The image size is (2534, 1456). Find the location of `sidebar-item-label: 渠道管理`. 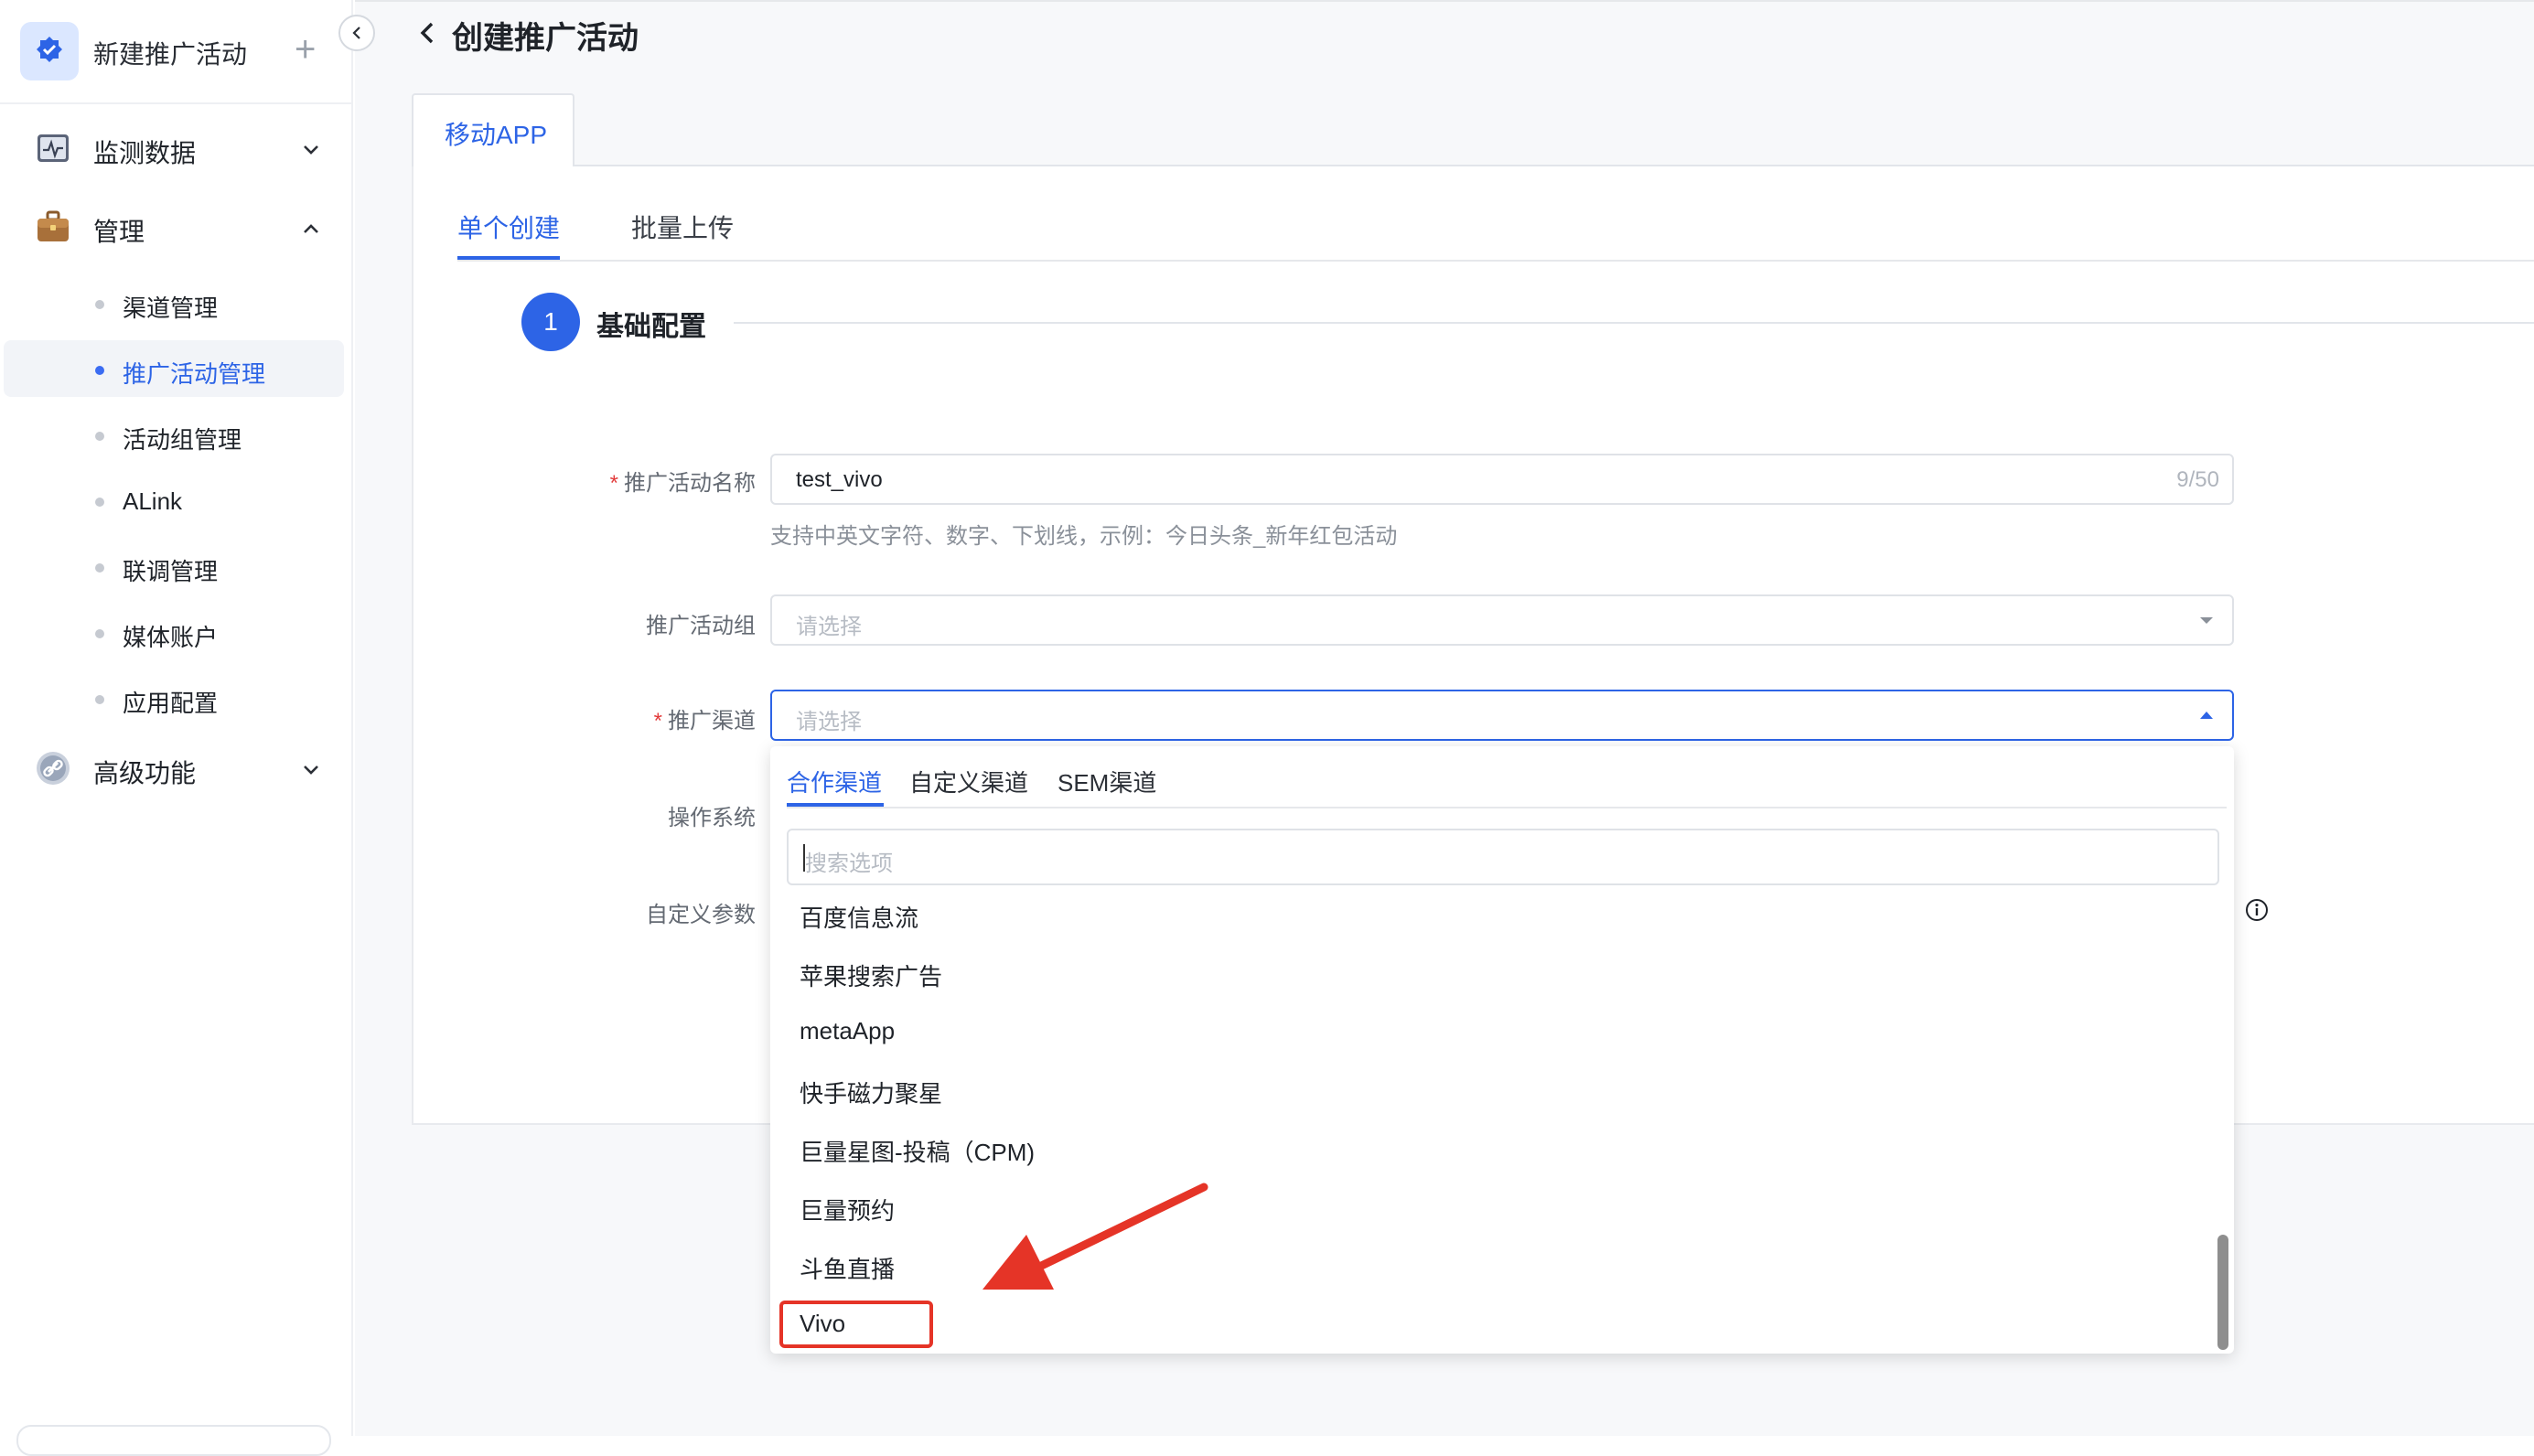

sidebar-item-label: 渠道管理 is located at coordinates (171, 308).